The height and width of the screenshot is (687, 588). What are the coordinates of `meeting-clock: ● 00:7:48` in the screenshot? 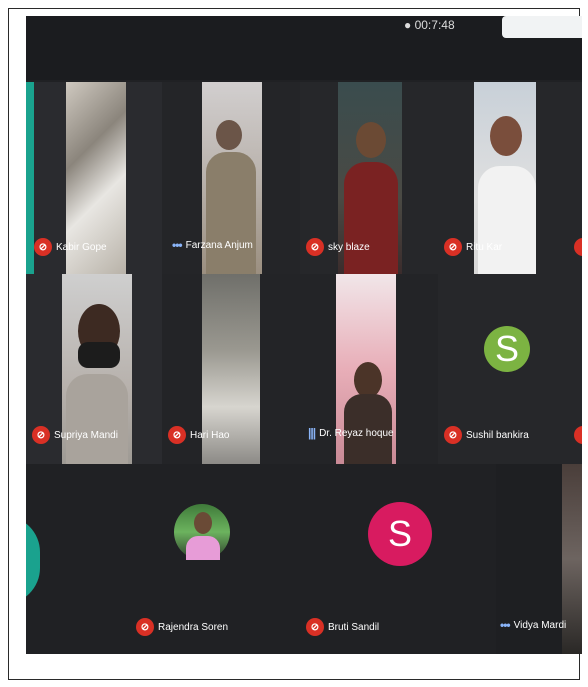 It's located at (429, 25).